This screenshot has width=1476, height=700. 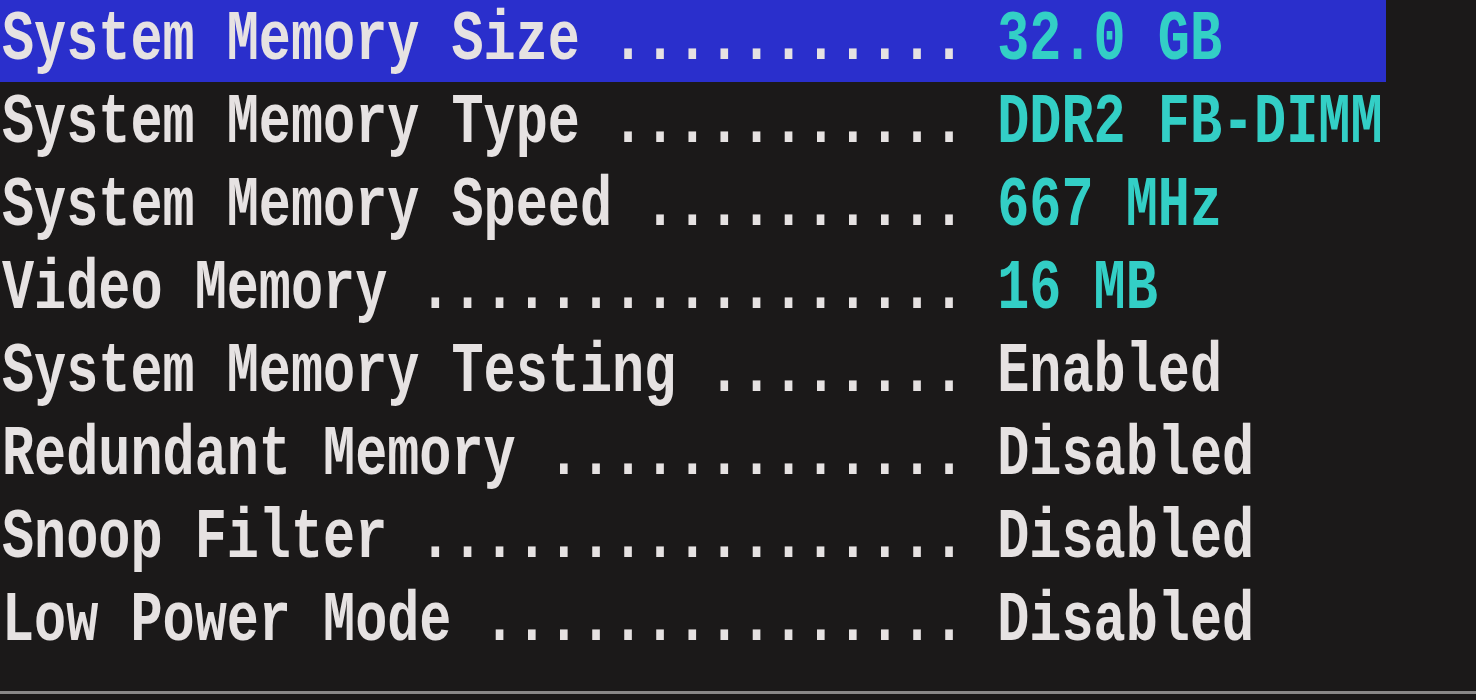 I want to click on menu-row: System Memory Type ........... DDR2 FB-DIMM, so click(x=693, y=123).